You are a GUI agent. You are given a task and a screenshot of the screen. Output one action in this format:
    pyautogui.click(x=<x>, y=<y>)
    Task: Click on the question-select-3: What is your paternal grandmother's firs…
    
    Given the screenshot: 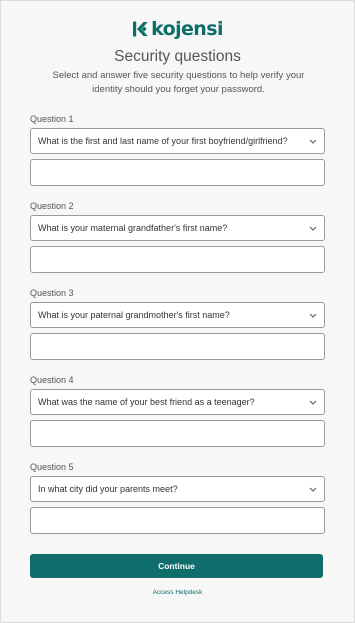 What is the action you would take?
    pyautogui.click(x=177, y=315)
    